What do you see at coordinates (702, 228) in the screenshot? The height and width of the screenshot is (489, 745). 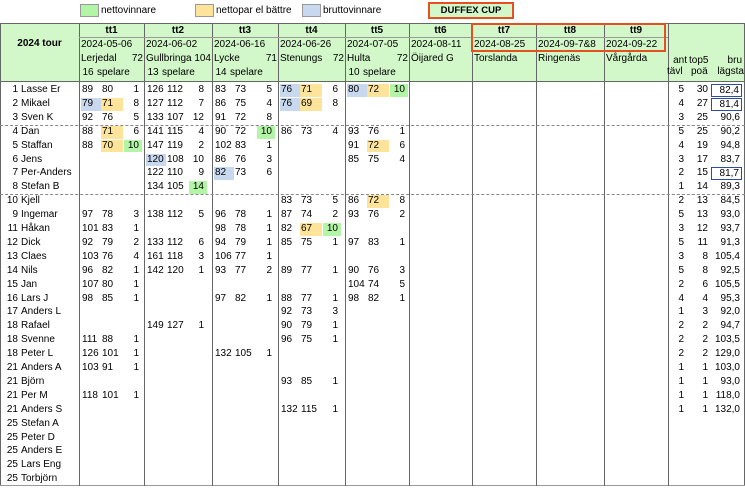 I see `top5-points: 12` at bounding box center [702, 228].